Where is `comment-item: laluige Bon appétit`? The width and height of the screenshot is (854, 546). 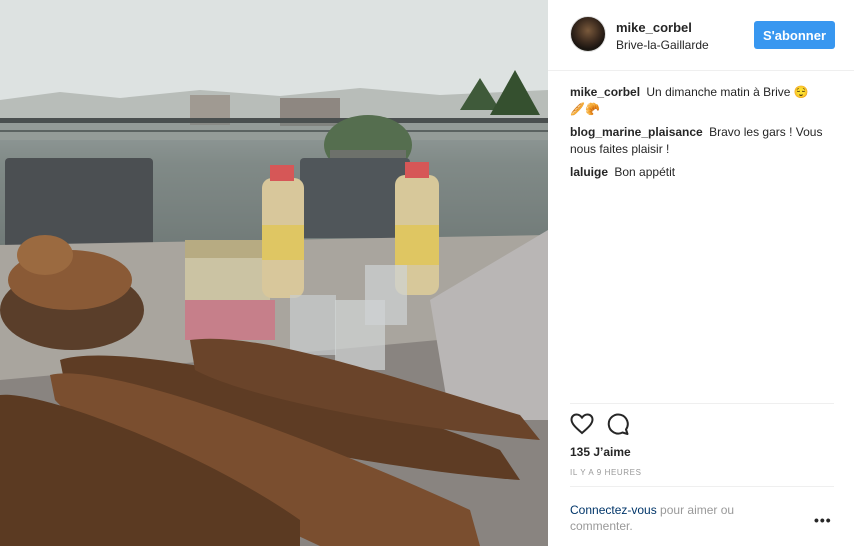
comment-item: laluige Bon appétit is located at coordinates (703, 172).